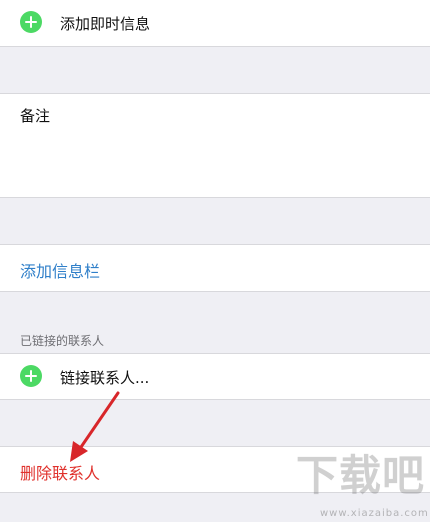 The image size is (430, 522). What do you see at coordinates (361, 475) in the screenshot?
I see `watermark-logo: 下载吧` at bounding box center [361, 475].